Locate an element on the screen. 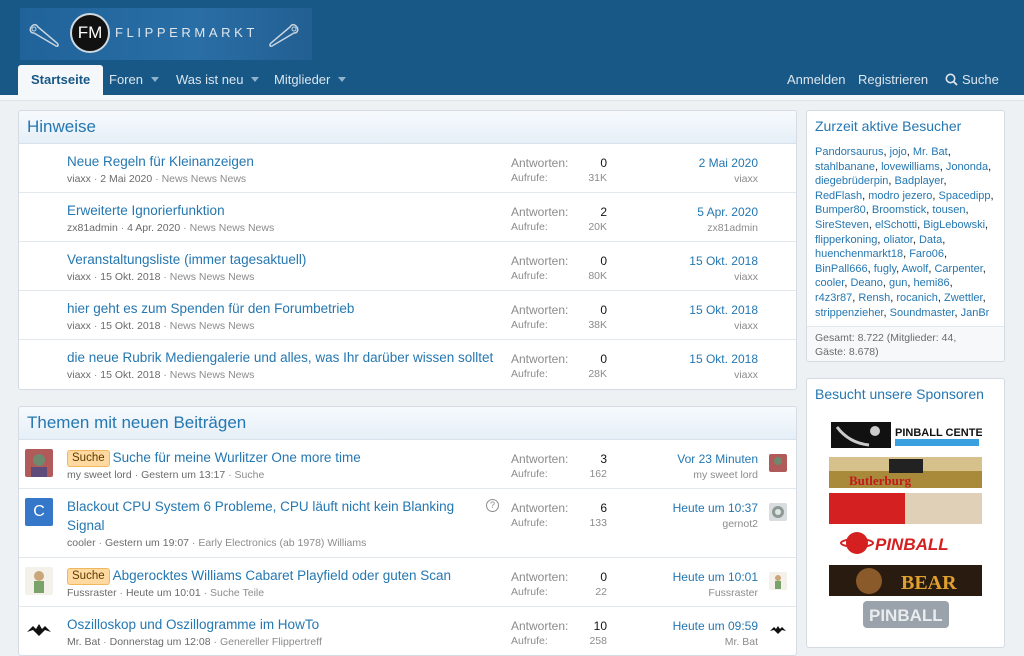 Image resolution: width=1024 pixels, height=656 pixels. online-member-link: Bumper80 is located at coordinates (840, 210).